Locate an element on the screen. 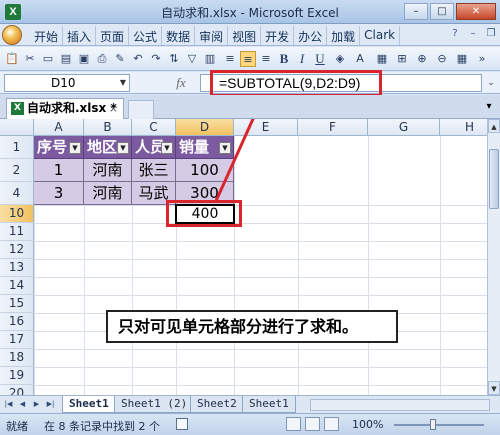  tab-developer: 开发 is located at coordinates (278, 35).